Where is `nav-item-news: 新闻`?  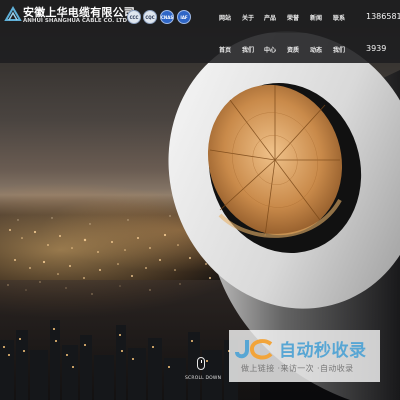 nav-item-news: 新闻 is located at coordinates (316, 17).